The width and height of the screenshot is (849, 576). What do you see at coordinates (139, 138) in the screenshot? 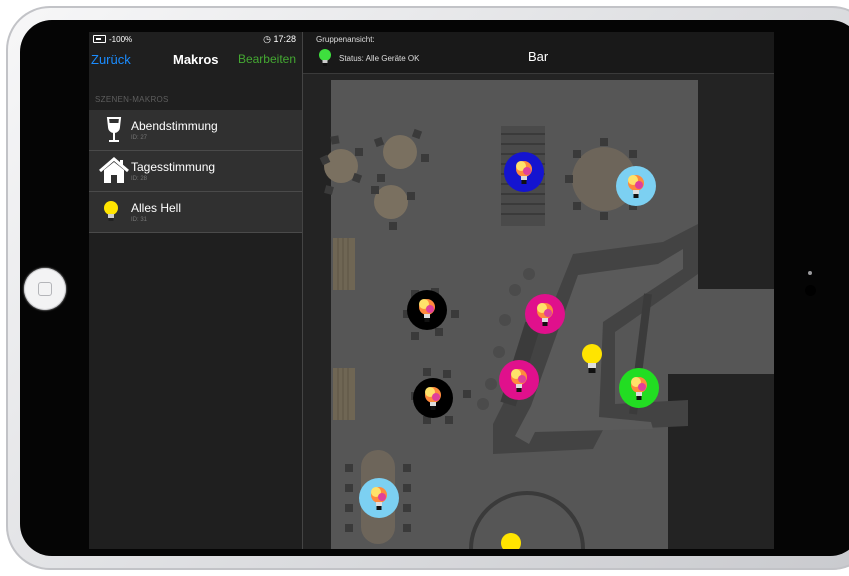
I see `macro-id: ID: 27` at bounding box center [139, 138].